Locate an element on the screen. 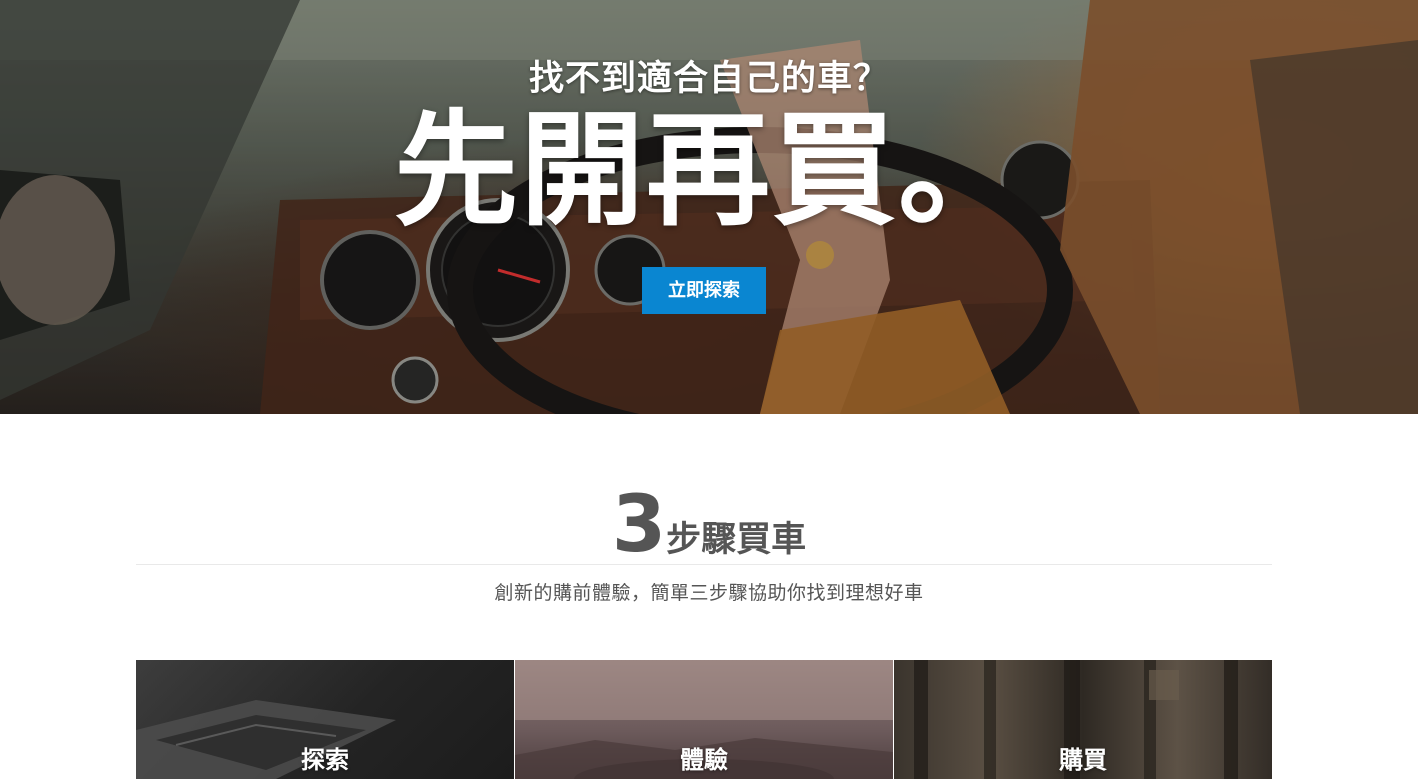 Image resolution: width=1418 pixels, height=779 pixels. steps-heading: 3步驟買車 is located at coordinates (709, 525).